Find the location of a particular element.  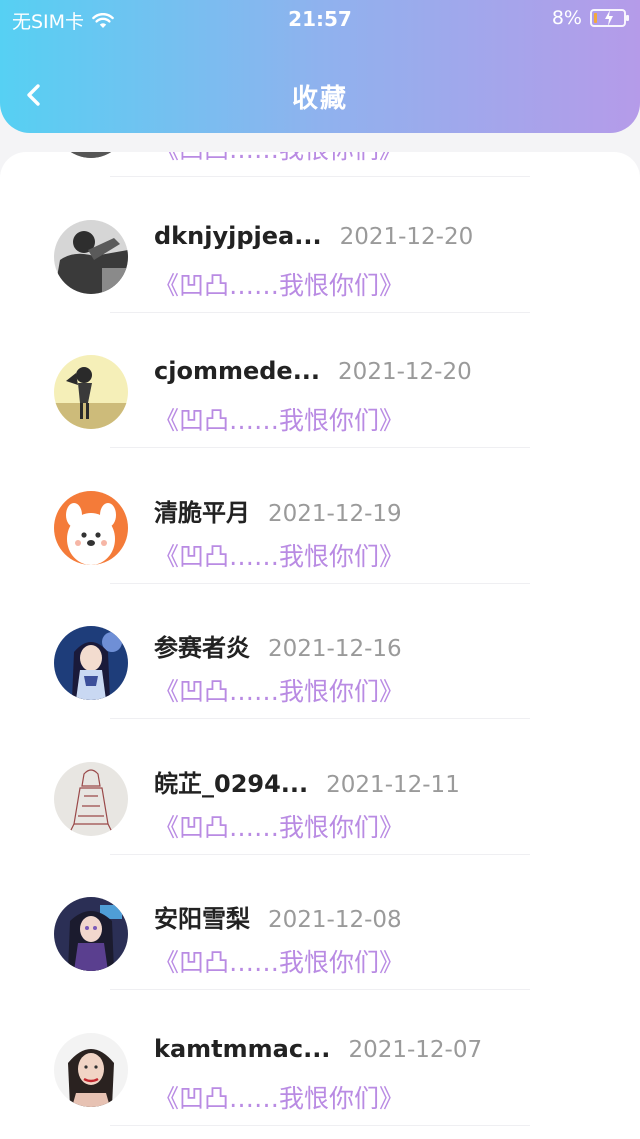

avatar-sketch-image is located at coordinates (91, 798).